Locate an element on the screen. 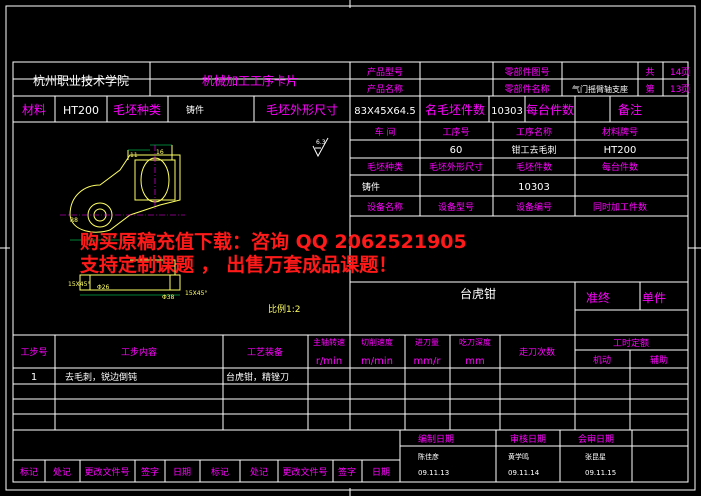  simul-label: 同时加工件数 is located at coordinates (620, 207).